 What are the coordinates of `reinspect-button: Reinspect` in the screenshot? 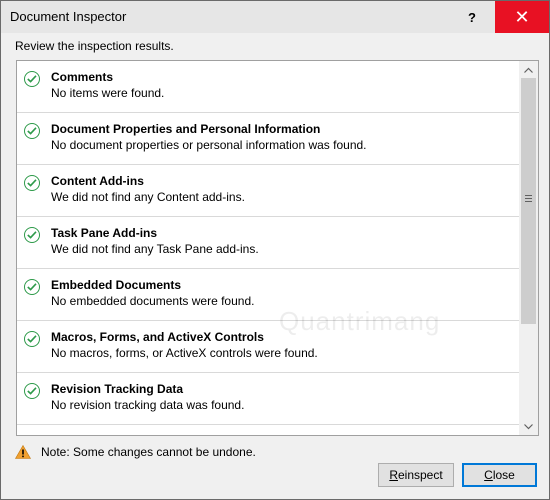 It's located at (416, 475).